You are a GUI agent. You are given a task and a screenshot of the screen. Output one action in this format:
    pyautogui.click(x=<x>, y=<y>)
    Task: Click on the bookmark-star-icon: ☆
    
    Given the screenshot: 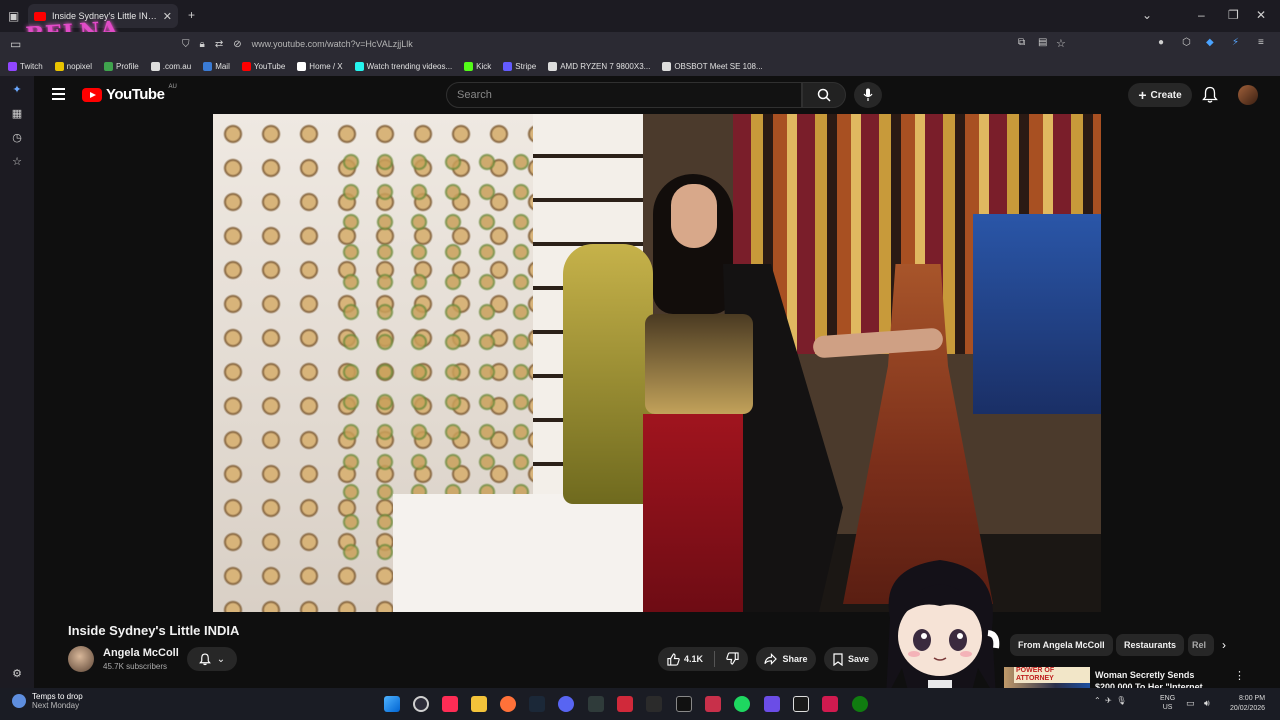 What is the action you would take?
    pyautogui.click(x=1061, y=43)
    